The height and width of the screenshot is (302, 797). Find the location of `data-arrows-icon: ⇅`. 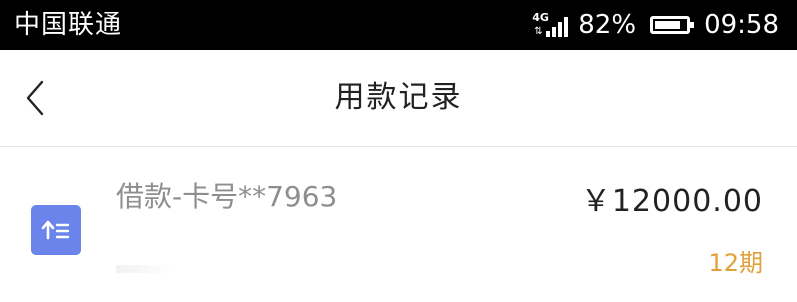

data-arrows-icon: ⇅ is located at coordinates (538, 31).